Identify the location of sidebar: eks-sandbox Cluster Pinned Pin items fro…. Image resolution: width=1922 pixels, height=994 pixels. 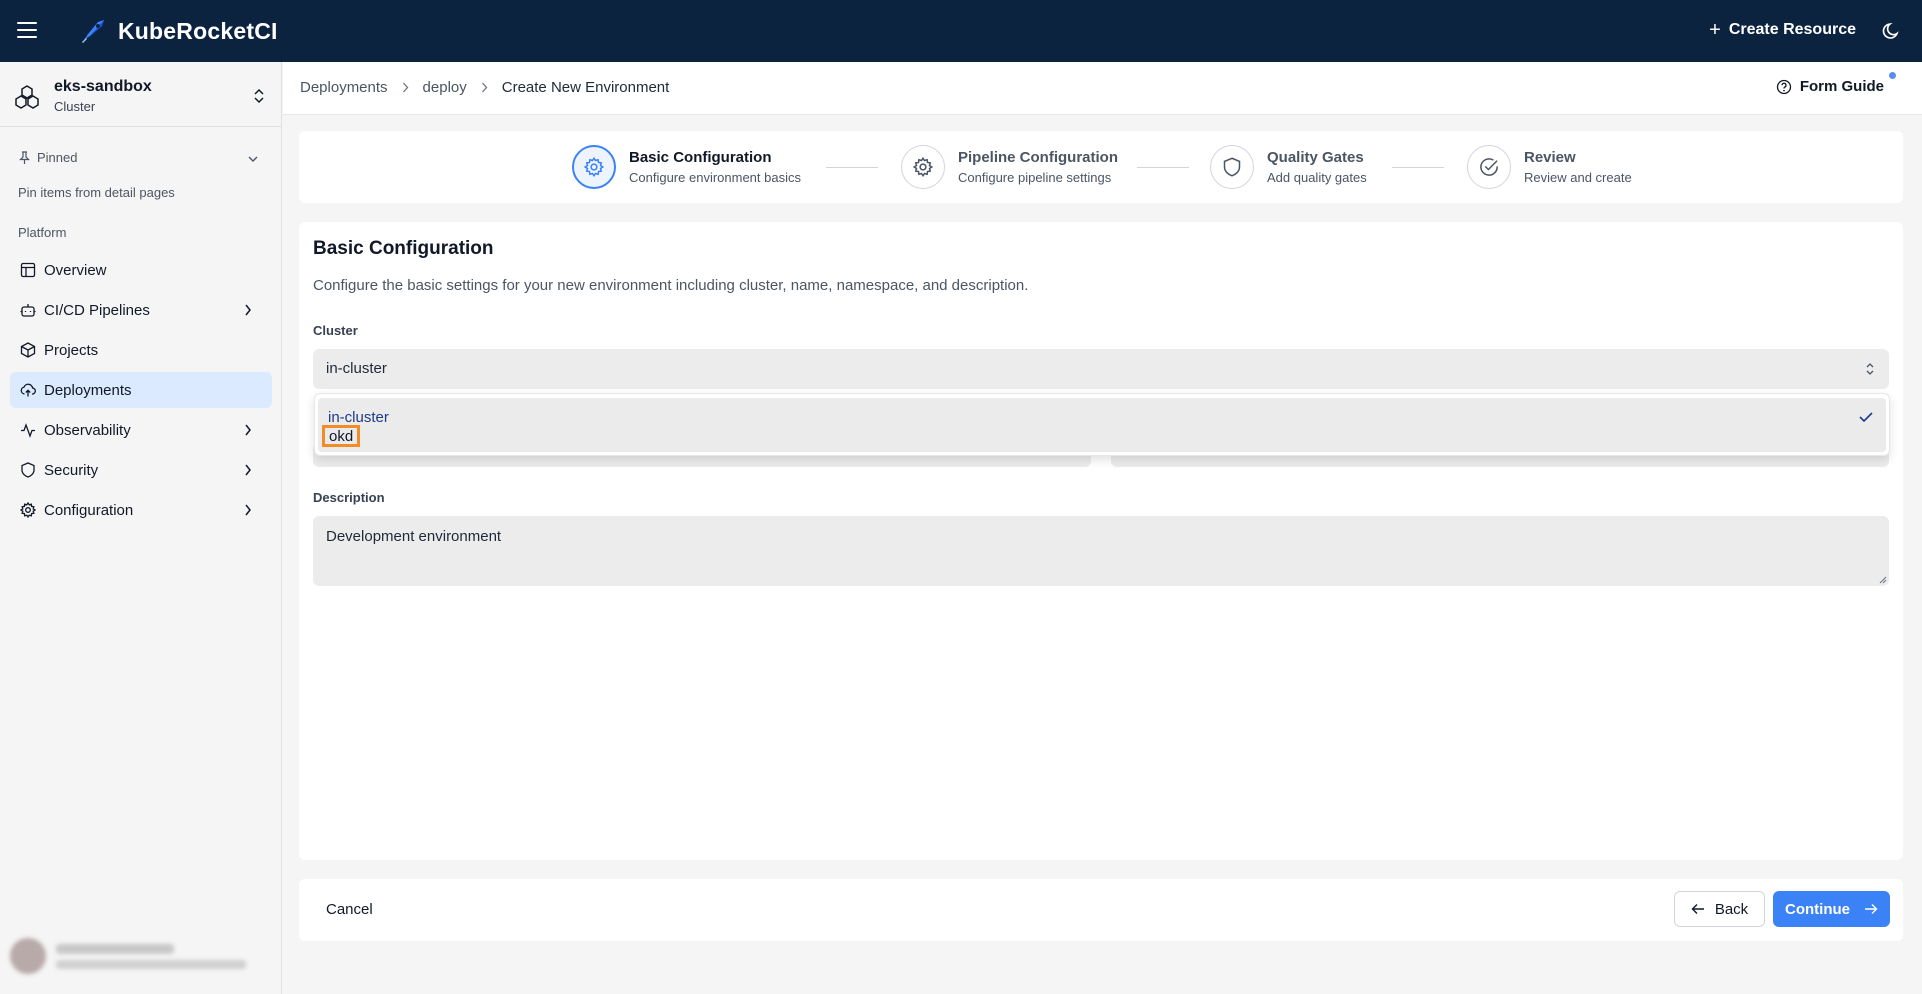
(141, 528).